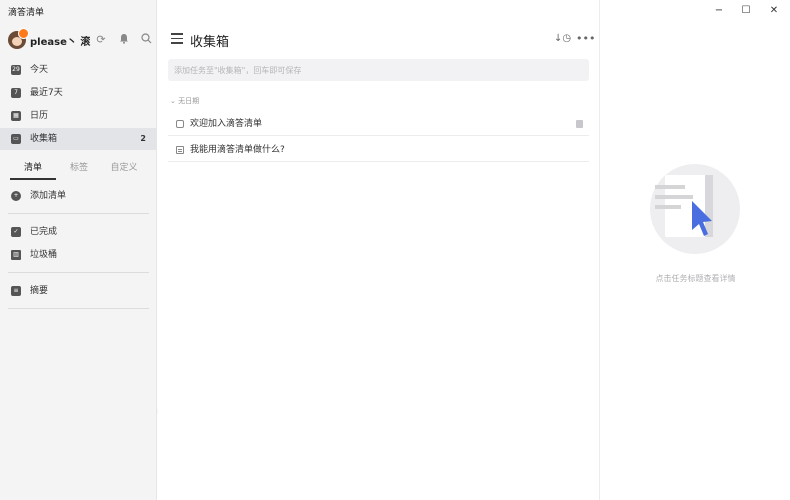 This screenshot has height=500, width=790. Describe the element at coordinates (746, 10) in the screenshot. I see `maximize-button: ☐` at that location.